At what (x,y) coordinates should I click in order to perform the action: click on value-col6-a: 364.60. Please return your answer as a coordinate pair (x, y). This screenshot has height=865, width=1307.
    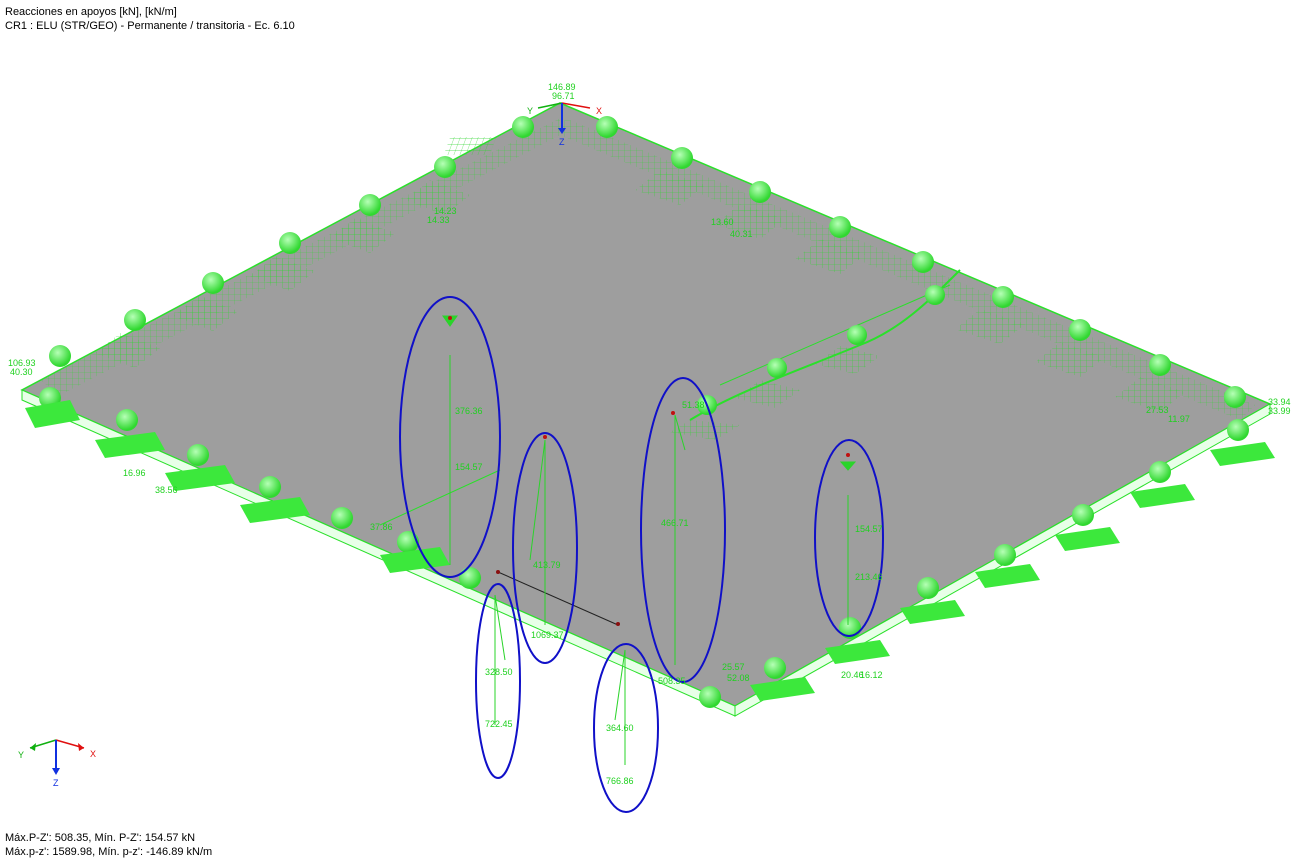
    Looking at the image, I should click on (620, 728).